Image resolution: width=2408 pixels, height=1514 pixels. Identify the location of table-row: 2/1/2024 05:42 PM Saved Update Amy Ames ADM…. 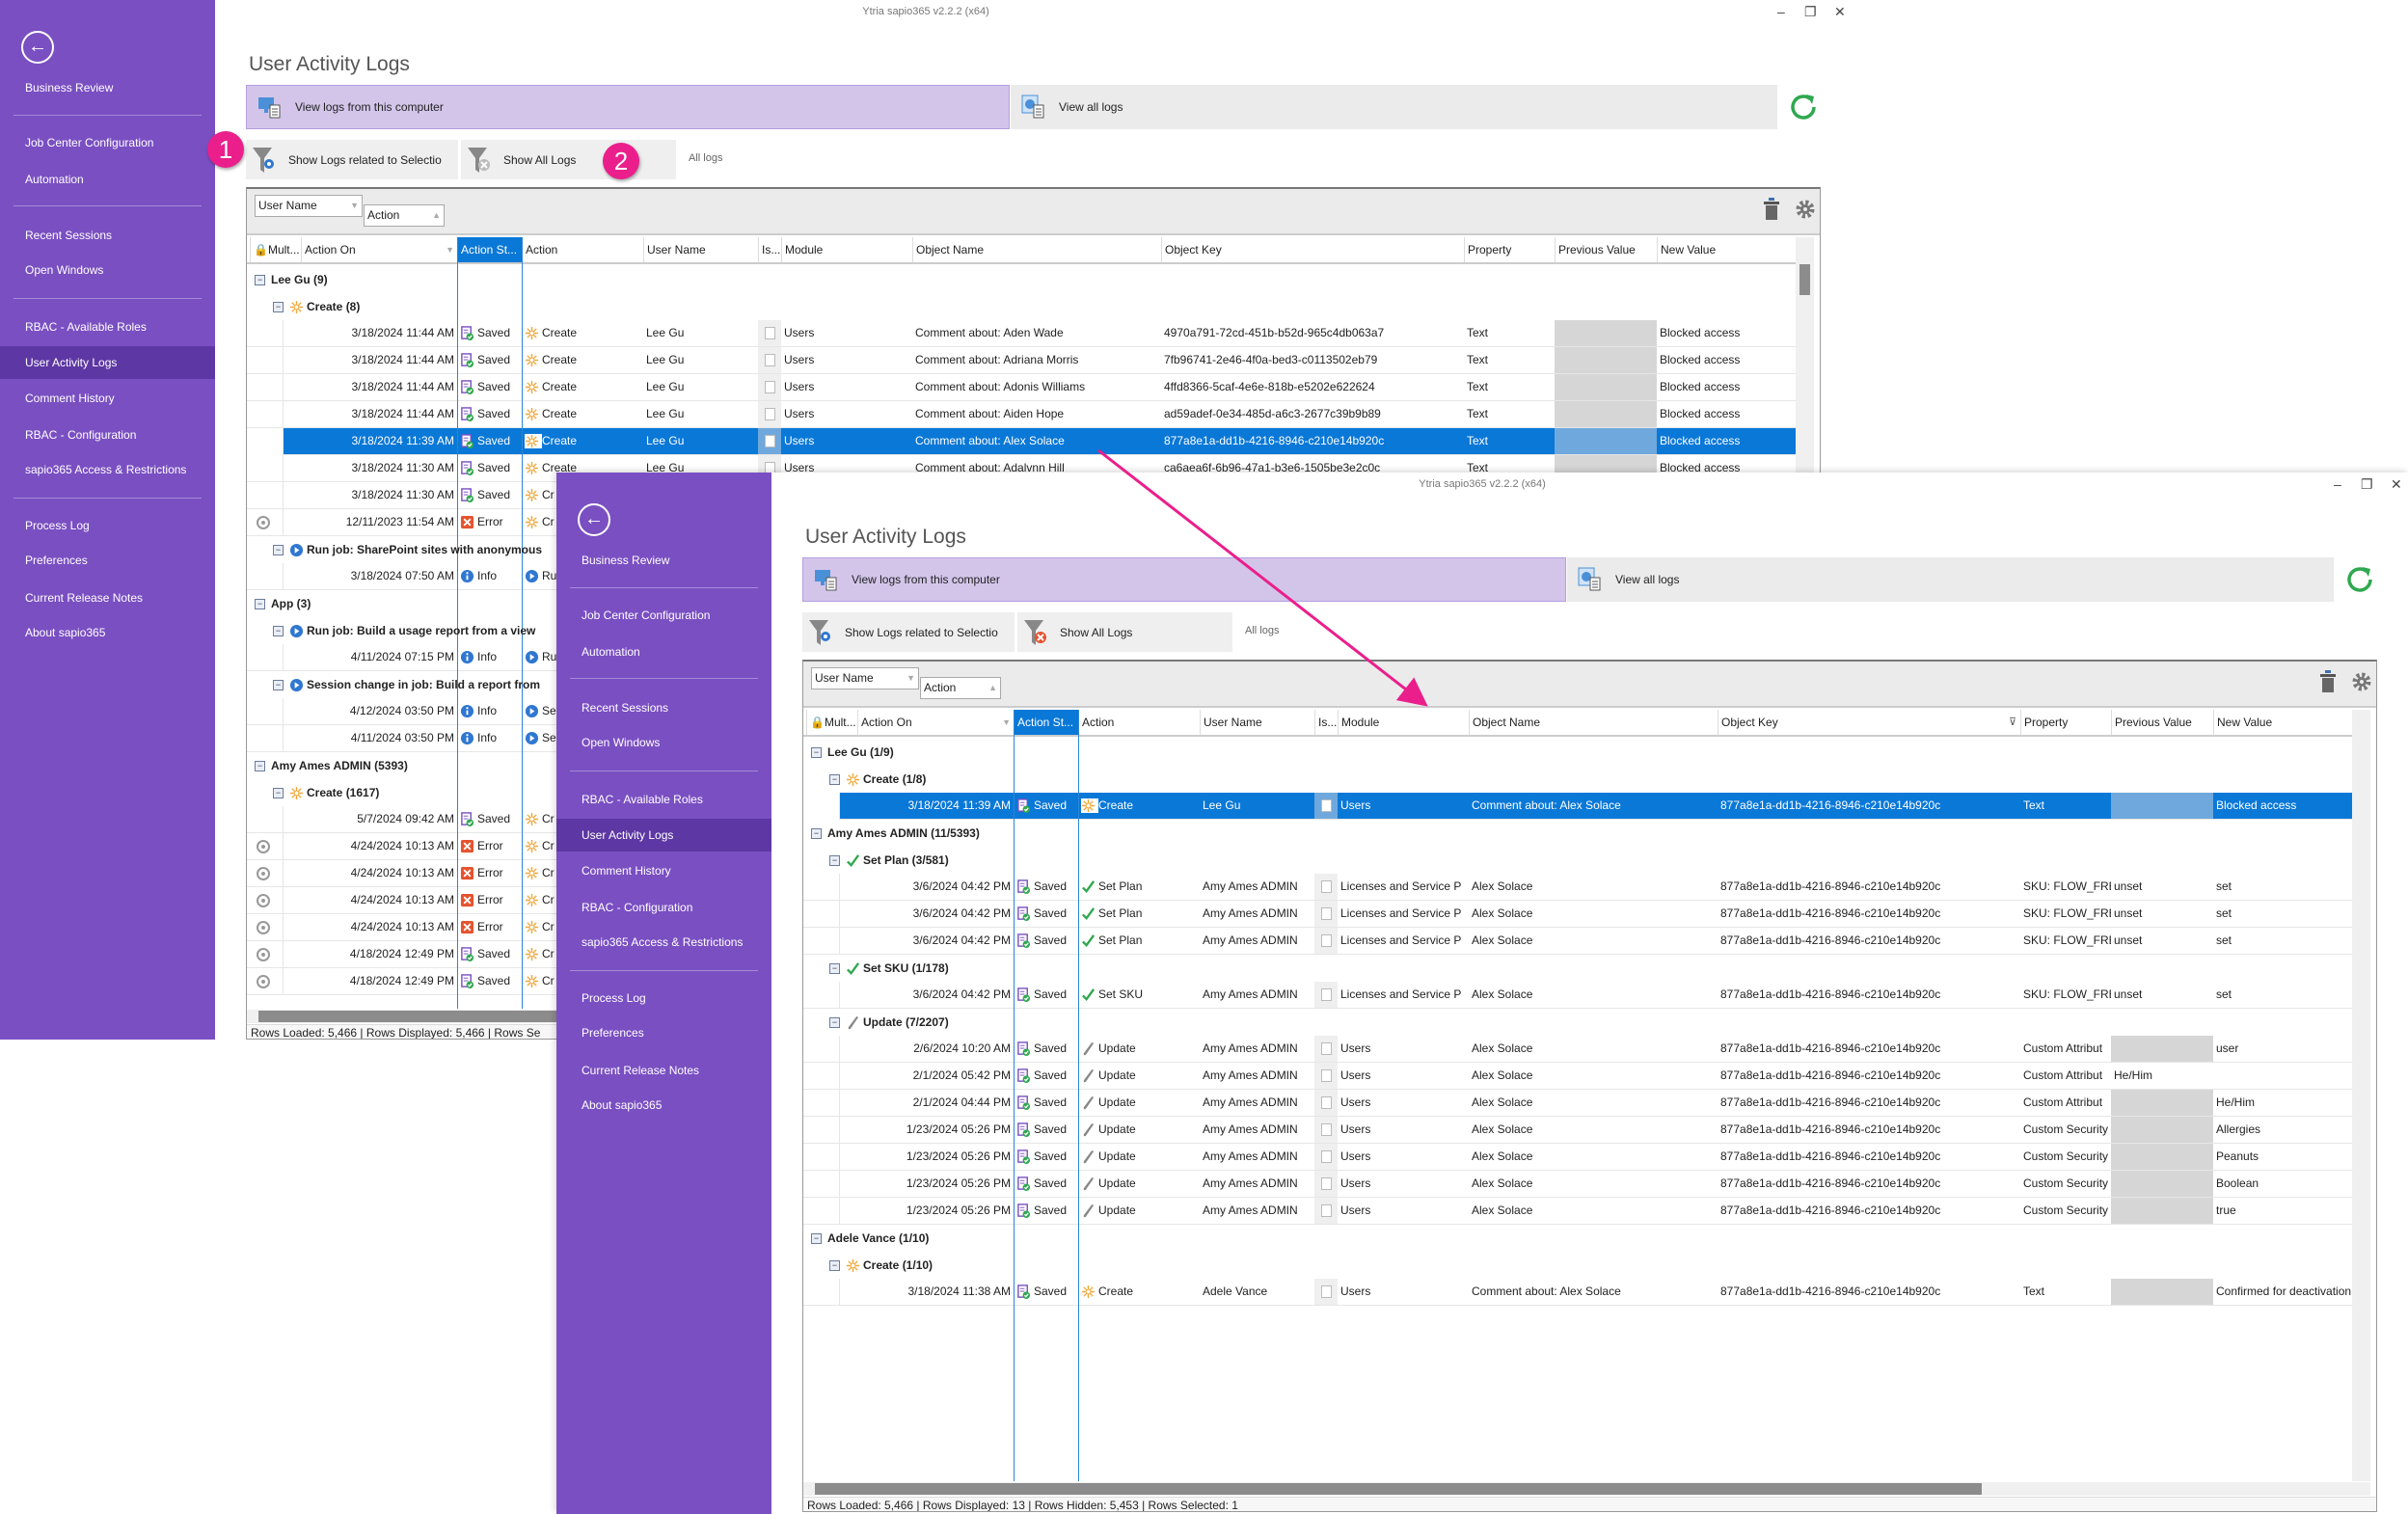
(1577, 1076).